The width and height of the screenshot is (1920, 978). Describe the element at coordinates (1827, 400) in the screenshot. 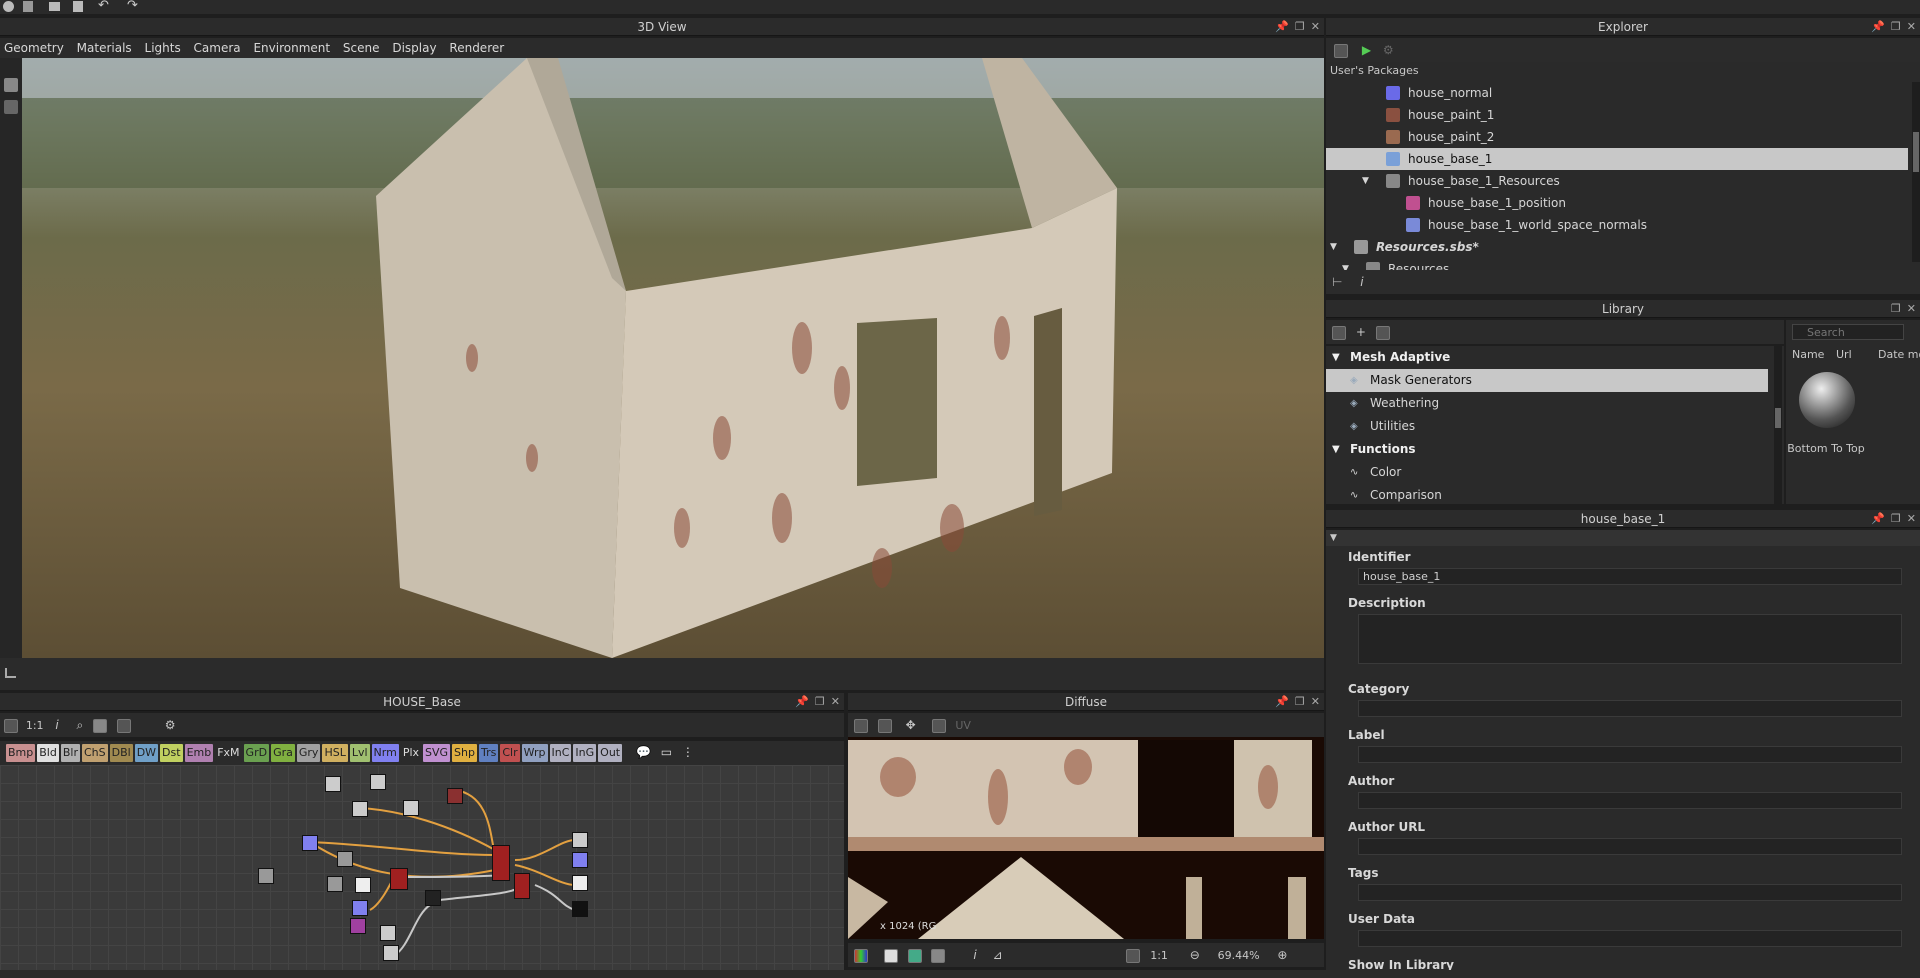

I see `library-preview-sphere` at that location.